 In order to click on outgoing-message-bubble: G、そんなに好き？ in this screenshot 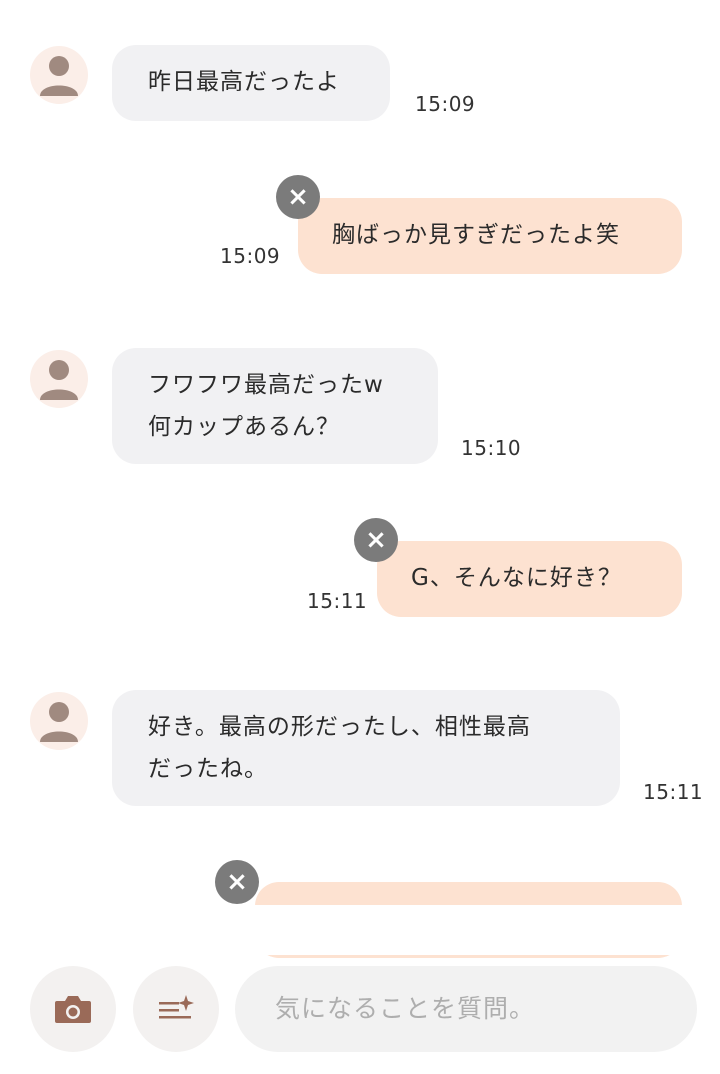, I will do `click(529, 579)`.